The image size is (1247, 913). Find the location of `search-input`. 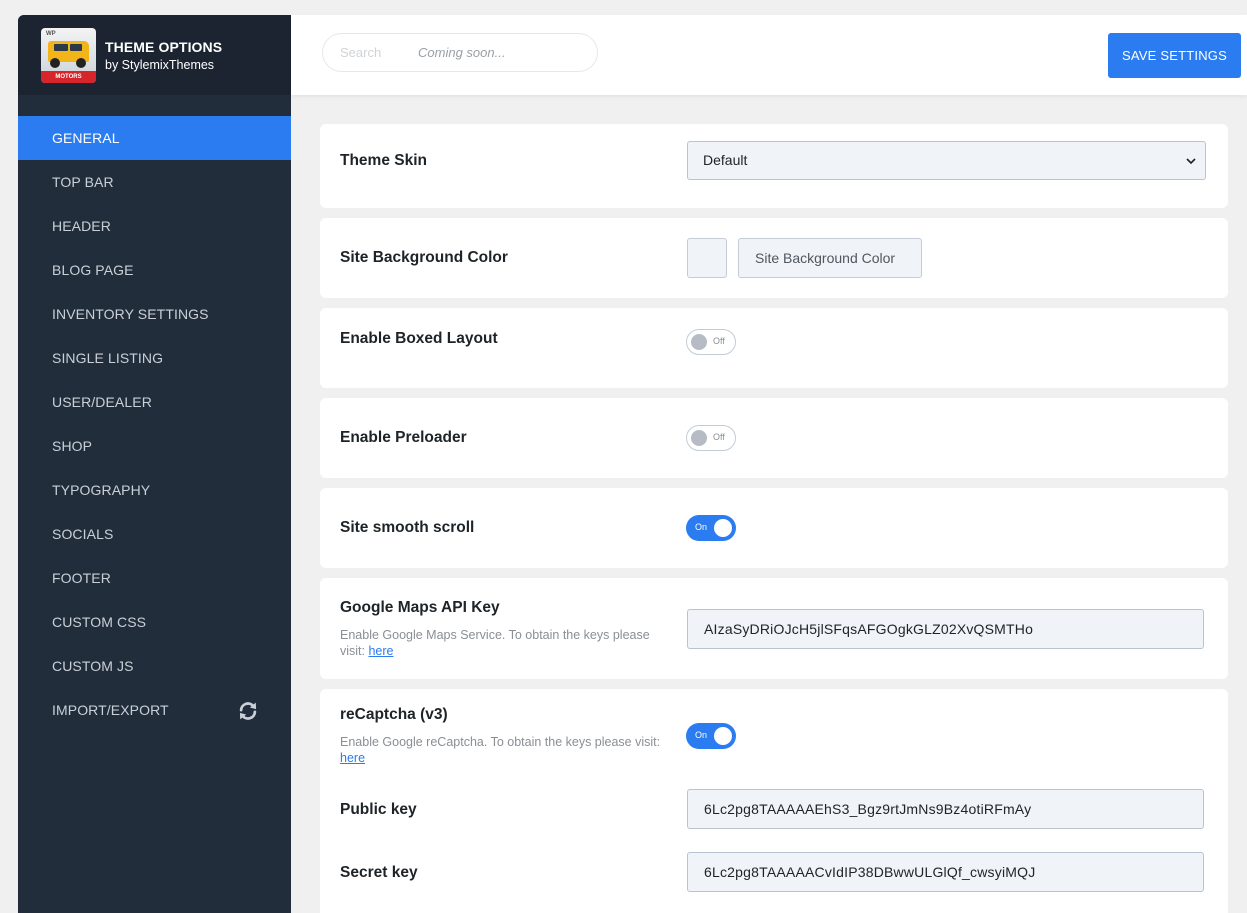

search-input is located at coordinates (375, 52).